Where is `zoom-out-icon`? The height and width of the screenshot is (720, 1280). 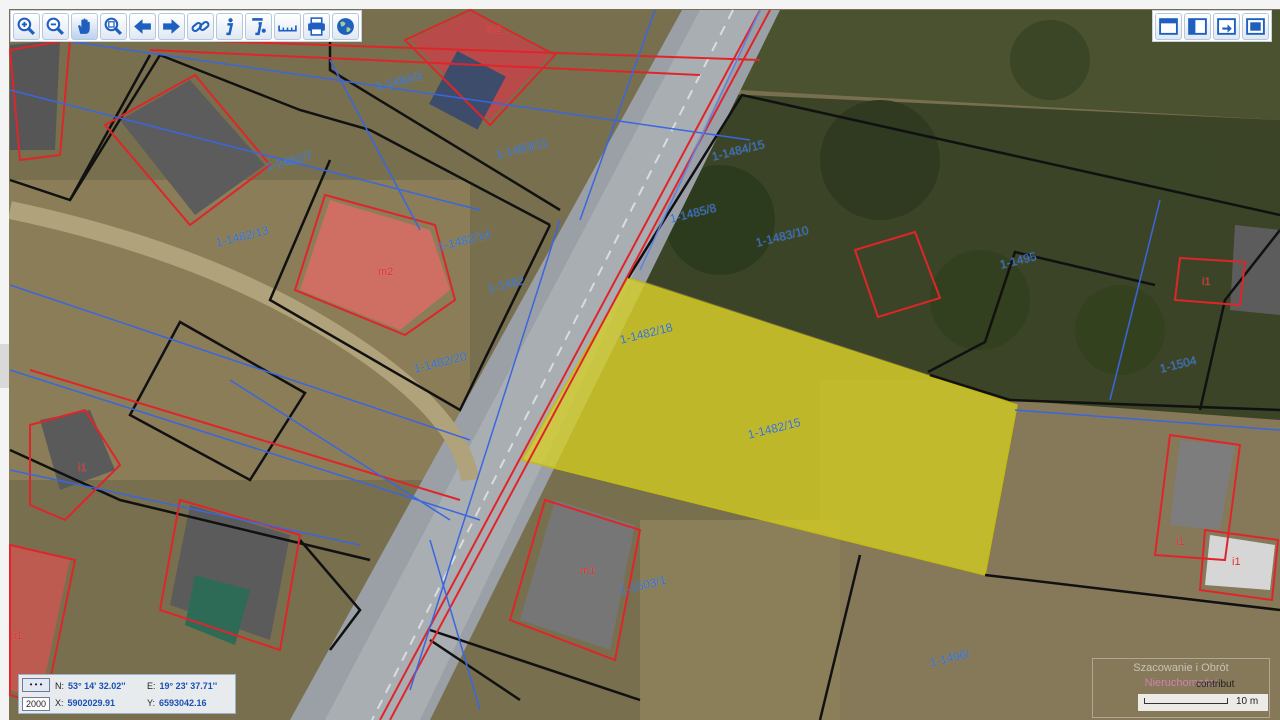 zoom-out-icon is located at coordinates (55, 26).